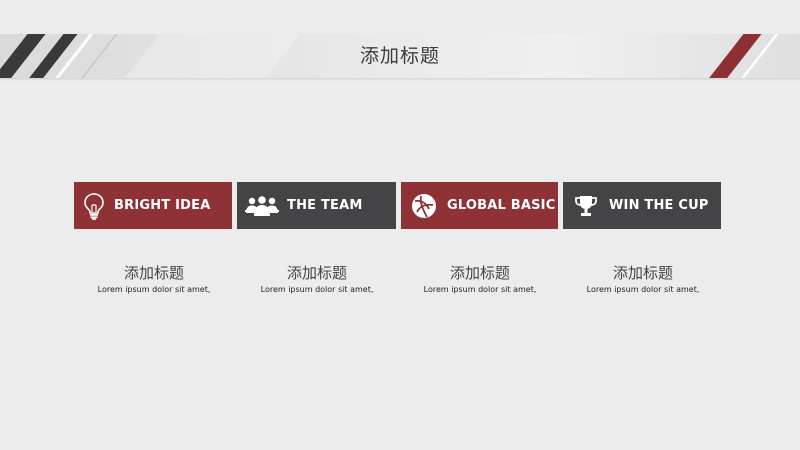  I want to click on basketball-icon, so click(424, 205).